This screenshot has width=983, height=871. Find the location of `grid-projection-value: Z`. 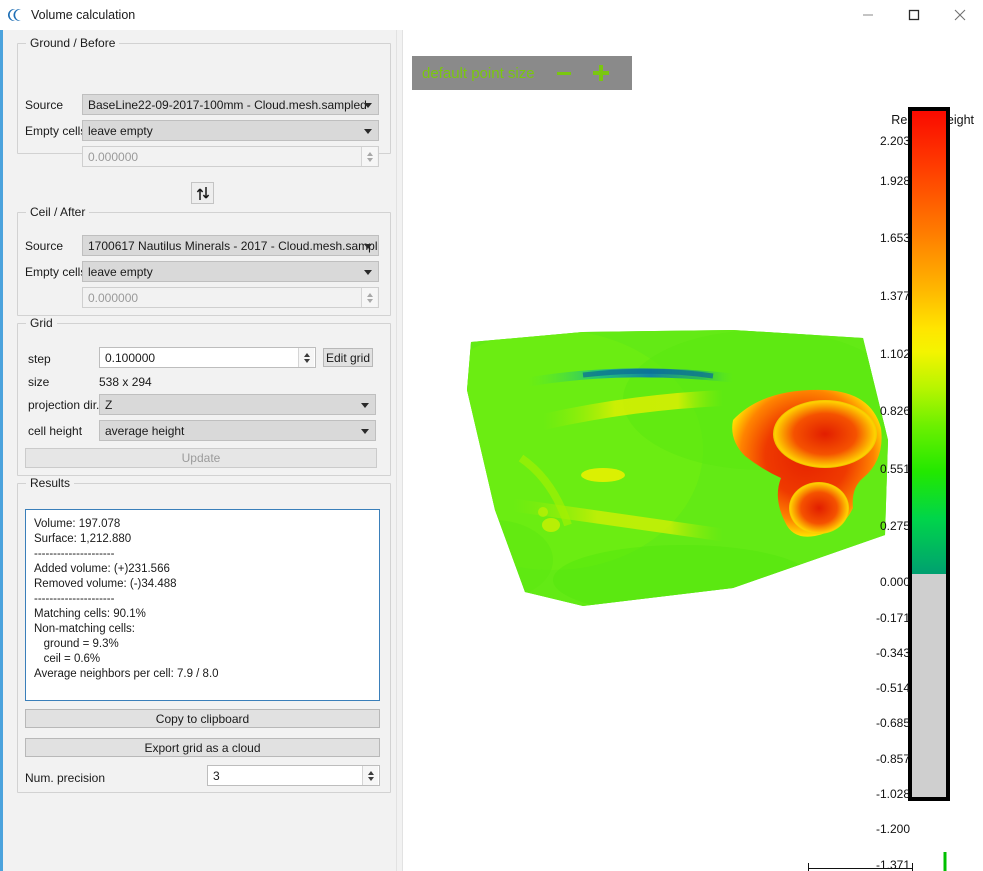

grid-projection-value: Z is located at coordinates (109, 404).